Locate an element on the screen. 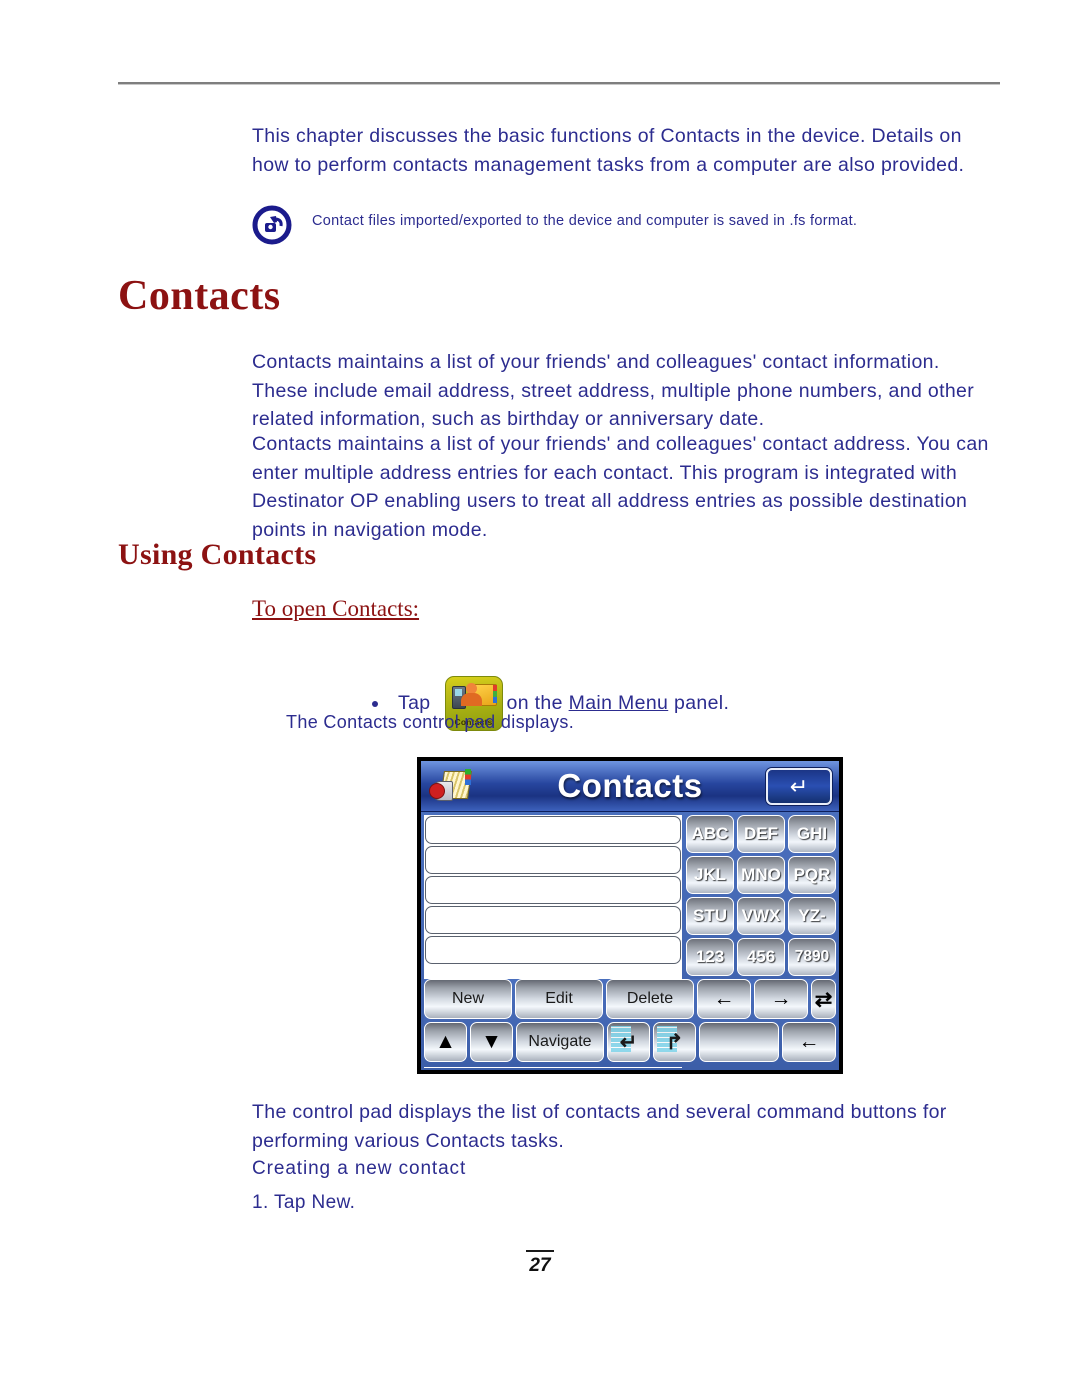 The image size is (1080, 1397). step-item-1: 1. Tap New. is located at coordinates (304, 1202).